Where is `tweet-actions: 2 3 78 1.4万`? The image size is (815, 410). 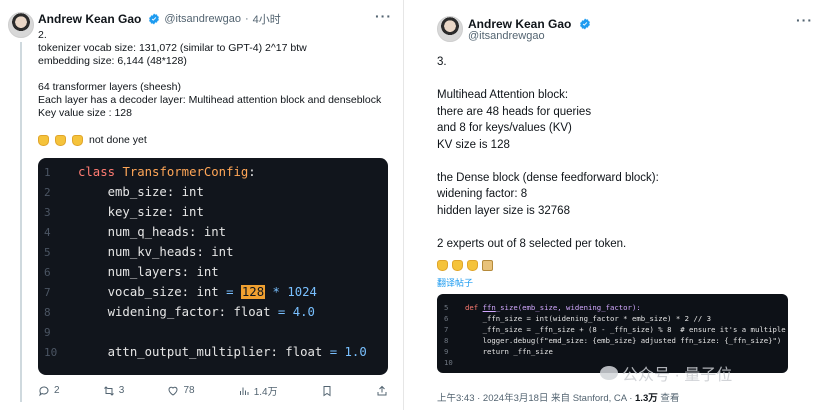 tweet-actions: 2 3 78 1.4万 is located at coordinates (213, 390).